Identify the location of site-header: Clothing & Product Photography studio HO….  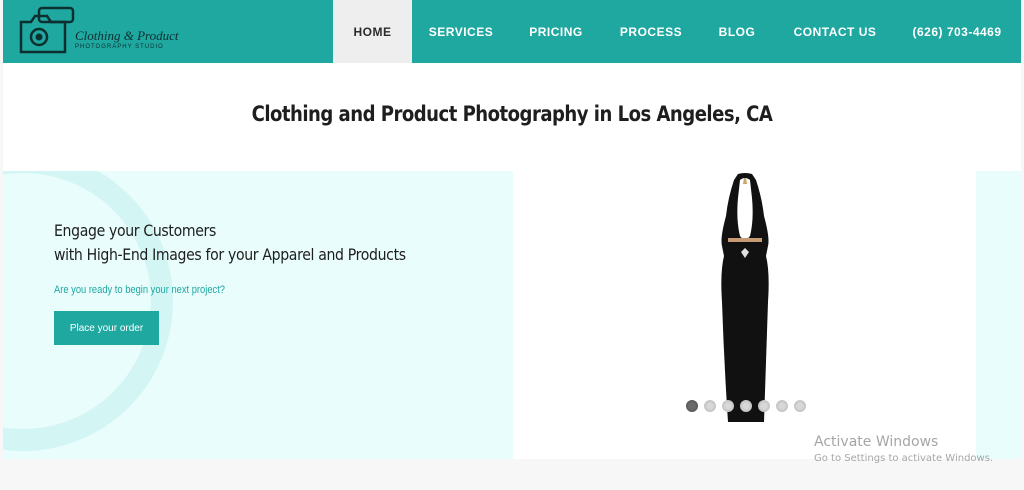
(512, 31).